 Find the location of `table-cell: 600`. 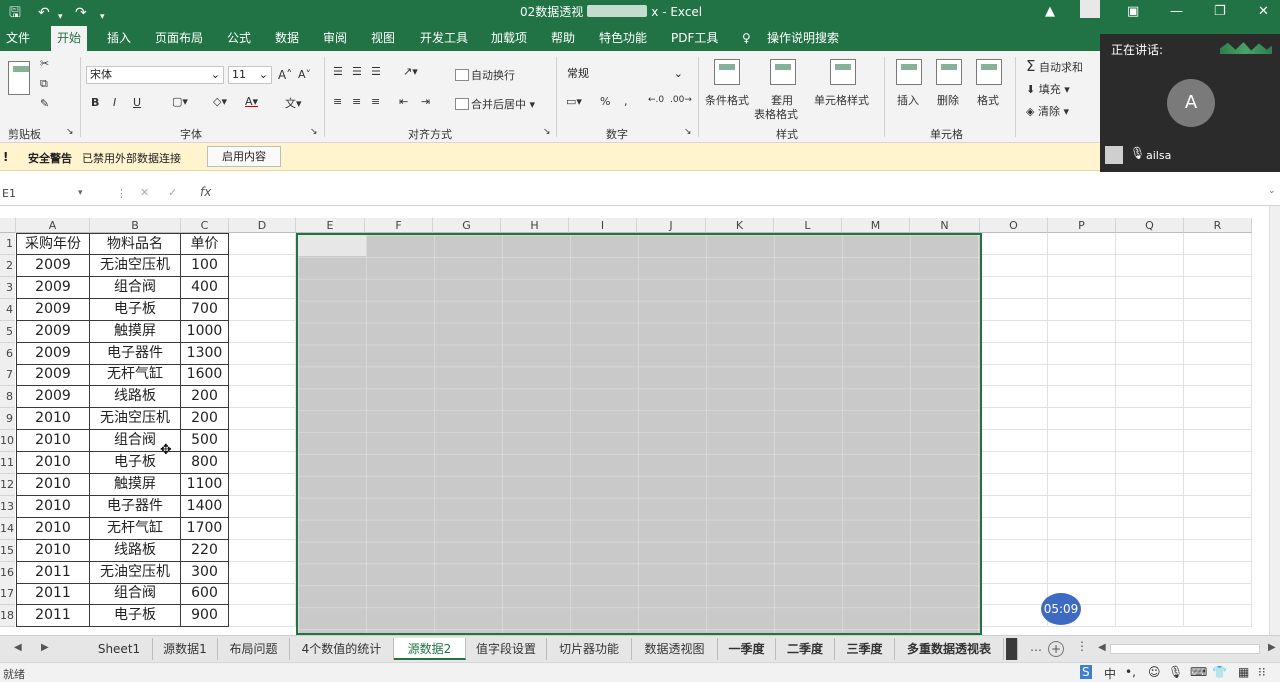

table-cell: 600 is located at coordinates (205, 594).